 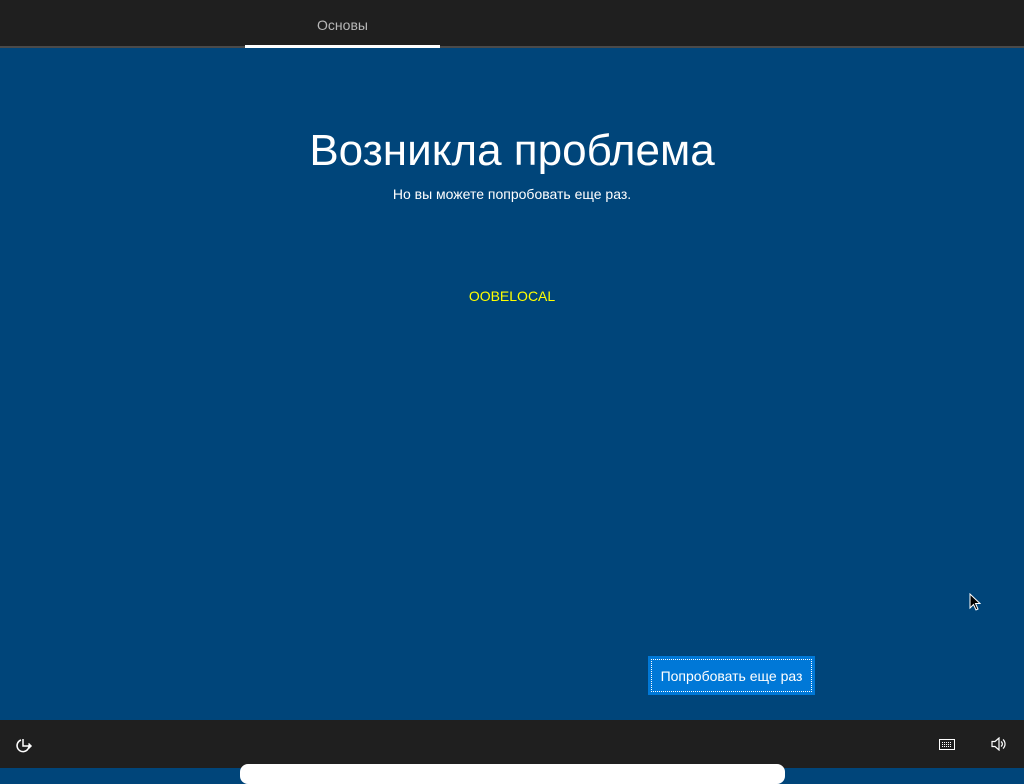 What do you see at coordinates (342, 25) in the screenshot?
I see `tab-basics: Основы` at bounding box center [342, 25].